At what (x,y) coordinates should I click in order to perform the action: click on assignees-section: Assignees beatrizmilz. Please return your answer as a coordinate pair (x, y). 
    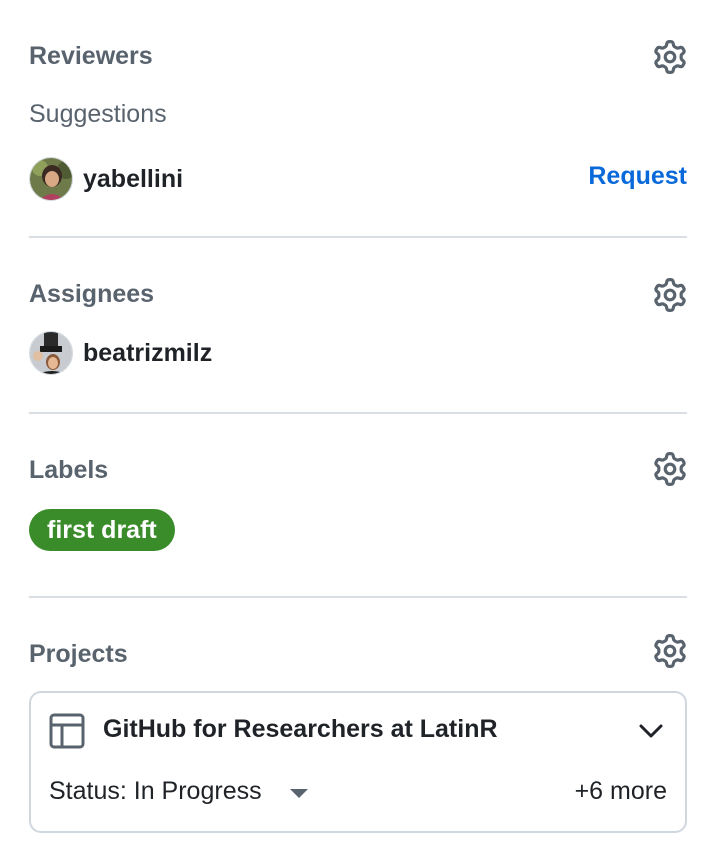
    Looking at the image, I should click on (358, 331).